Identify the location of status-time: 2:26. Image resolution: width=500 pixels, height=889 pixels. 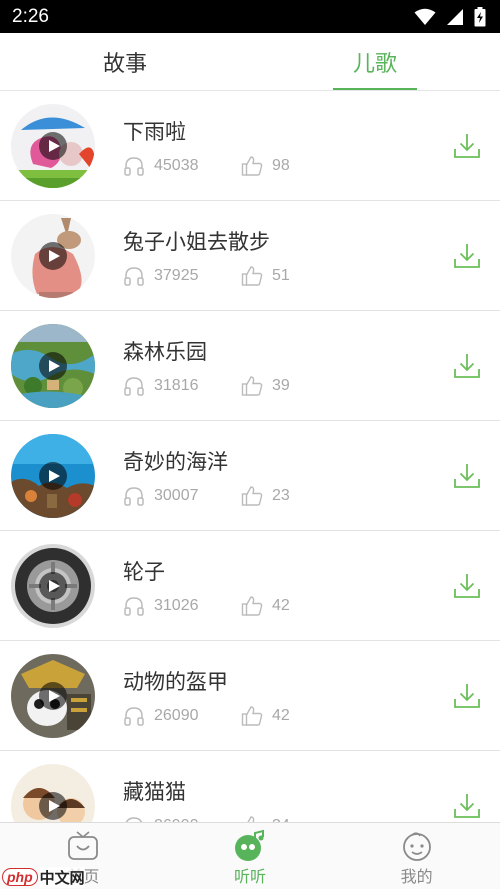
(30, 16).